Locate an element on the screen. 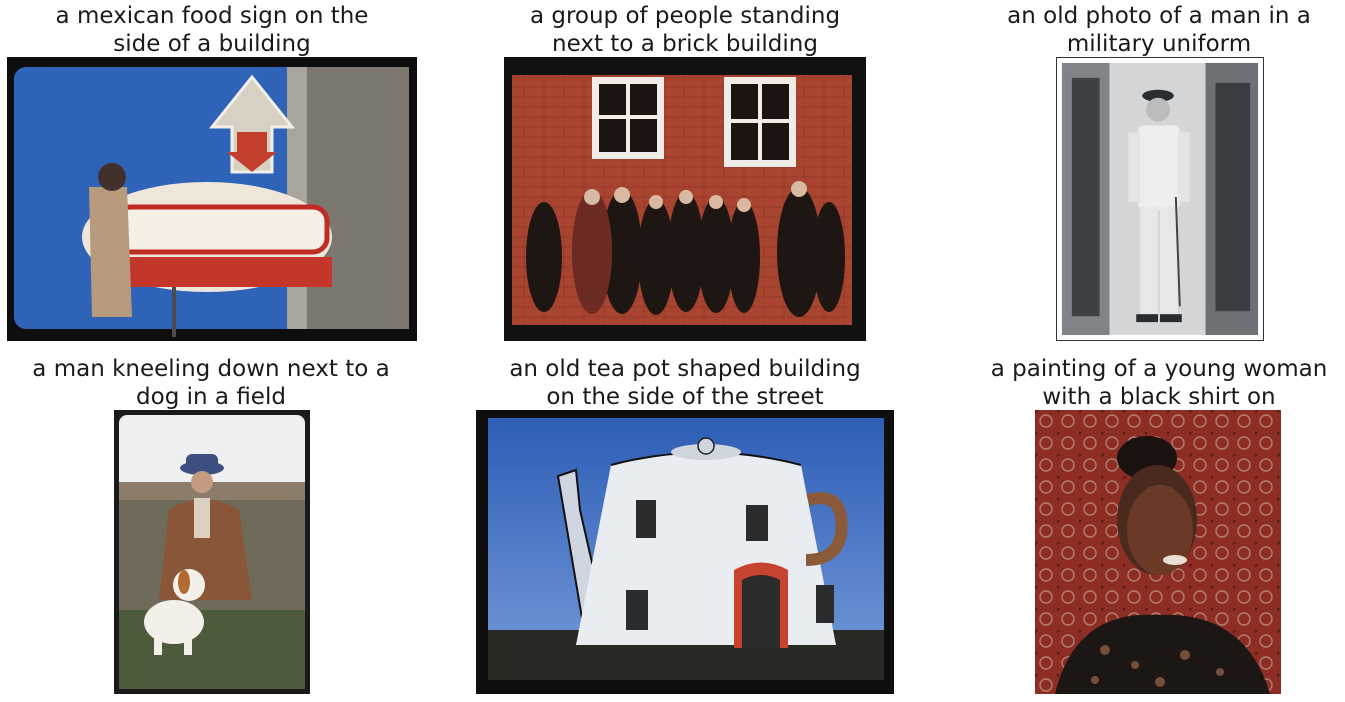  caption-6-line-1: a painting of a young woman is located at coordinates (1159, 369).